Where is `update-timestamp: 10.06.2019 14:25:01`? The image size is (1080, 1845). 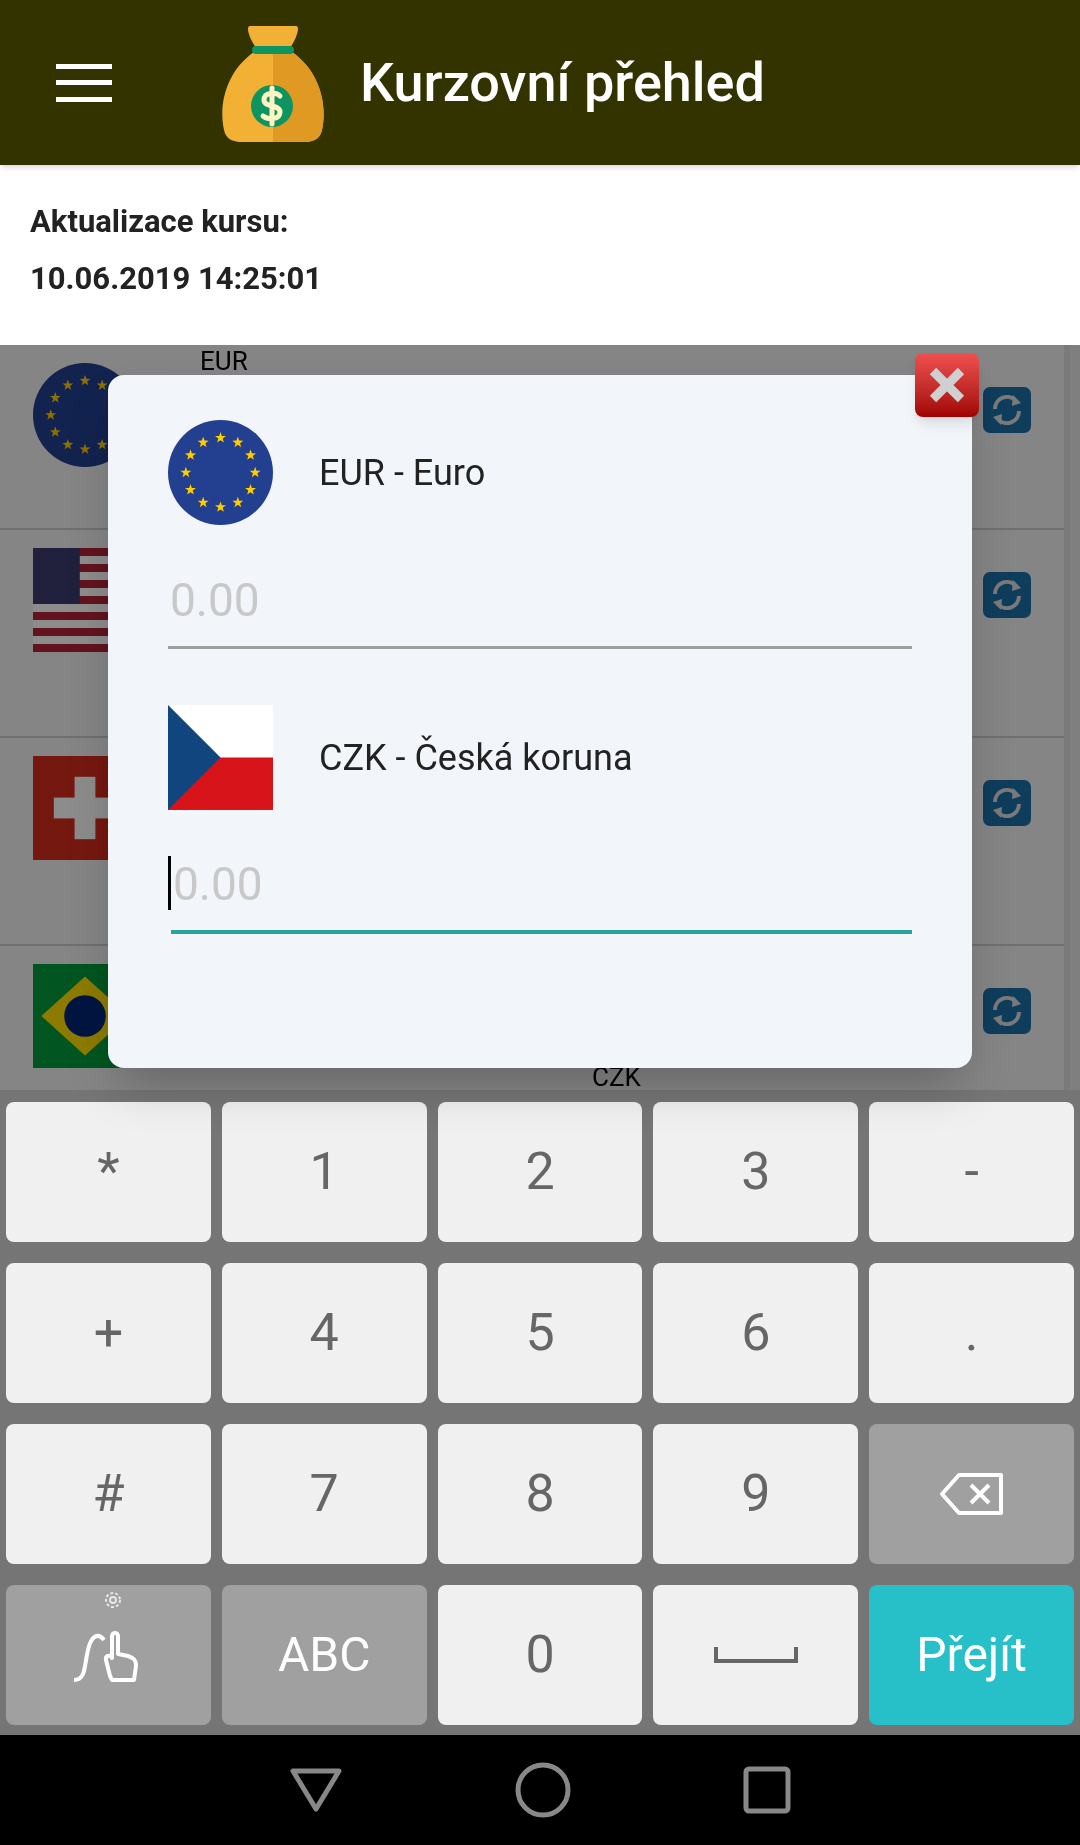 update-timestamp: 10.06.2019 14:25:01 is located at coordinates (177, 278).